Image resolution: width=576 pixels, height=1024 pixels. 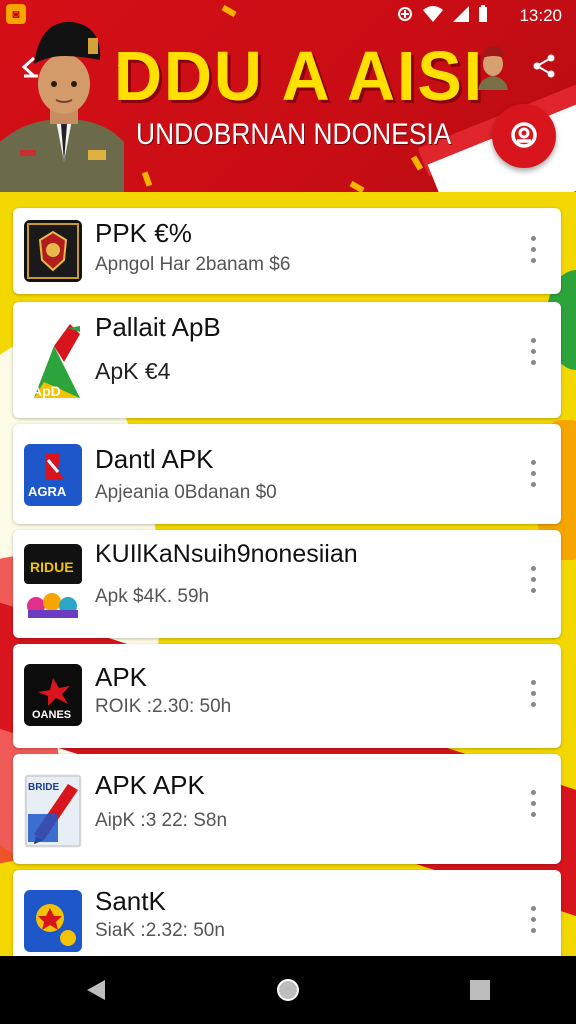 I want to click on system-navigation-bar, so click(x=288, y=990).